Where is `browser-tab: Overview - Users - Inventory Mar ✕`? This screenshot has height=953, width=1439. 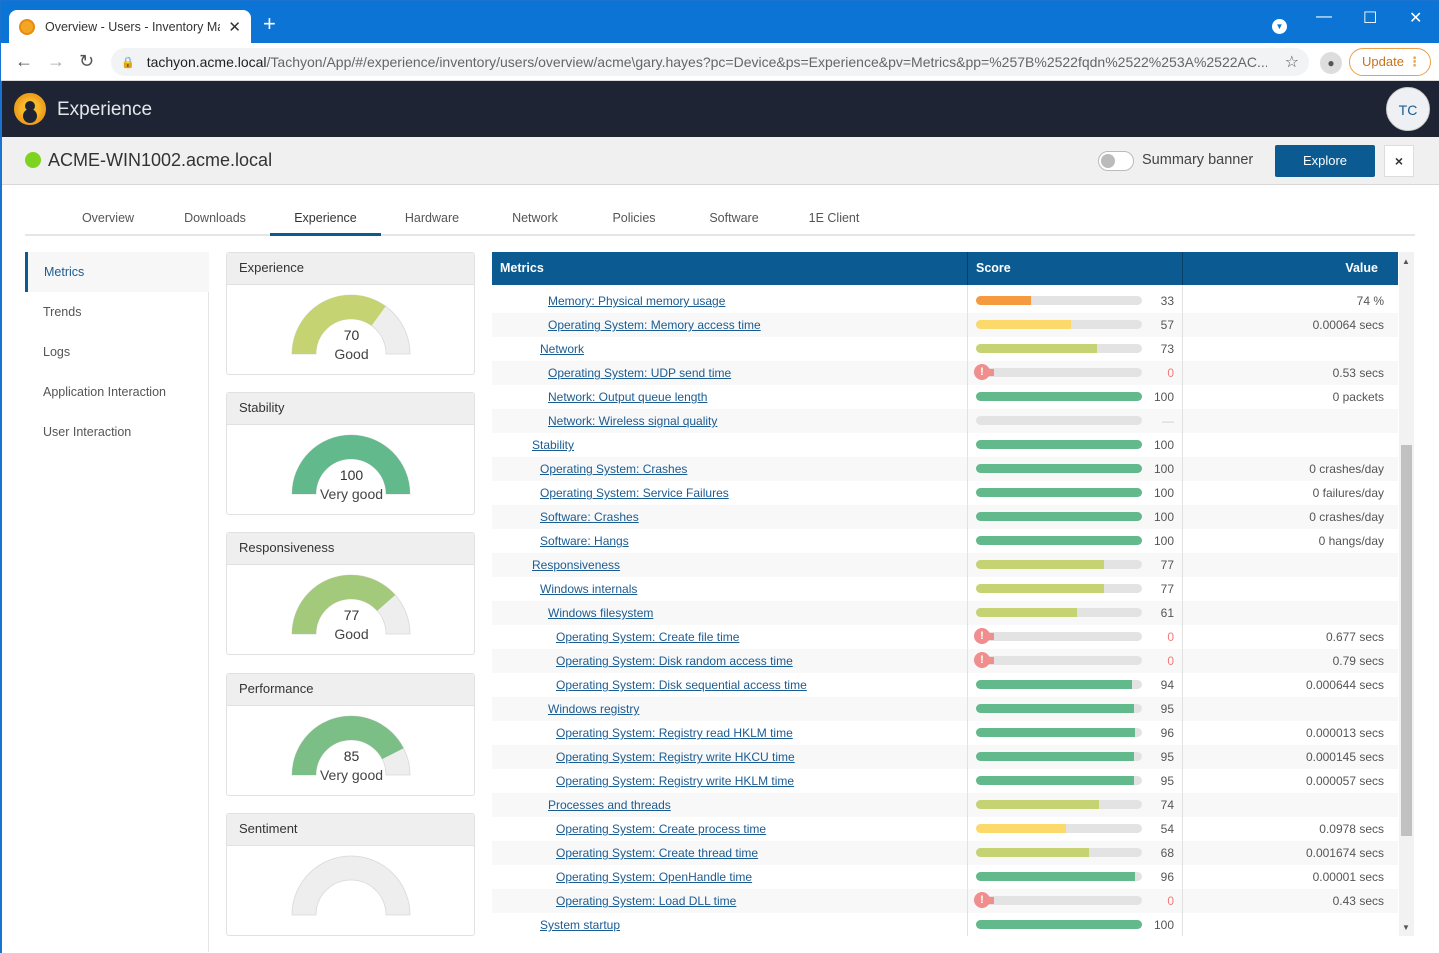 browser-tab: Overview - Users - Inventory Mar ✕ is located at coordinates (130, 26).